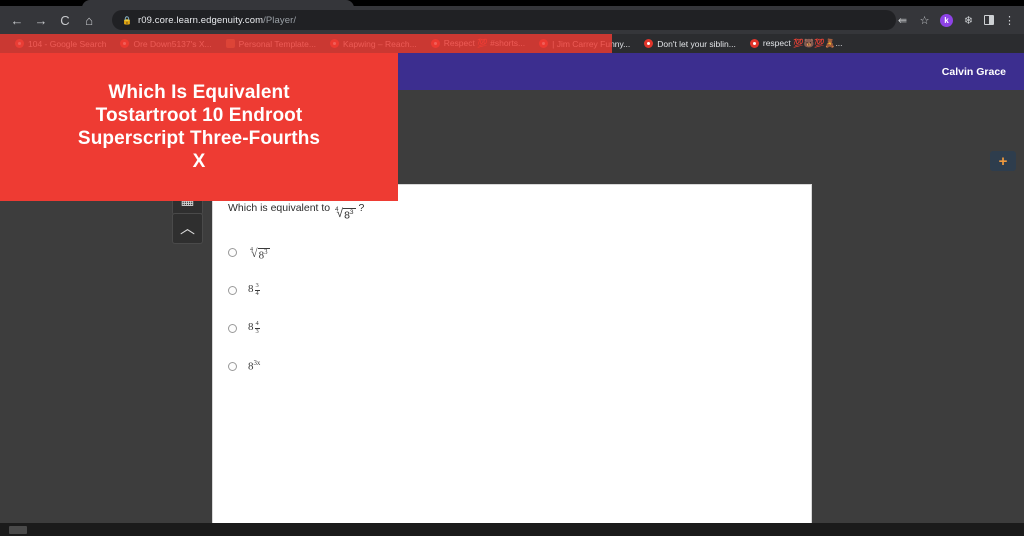  I want to click on plus-icon: +, so click(1003, 161).